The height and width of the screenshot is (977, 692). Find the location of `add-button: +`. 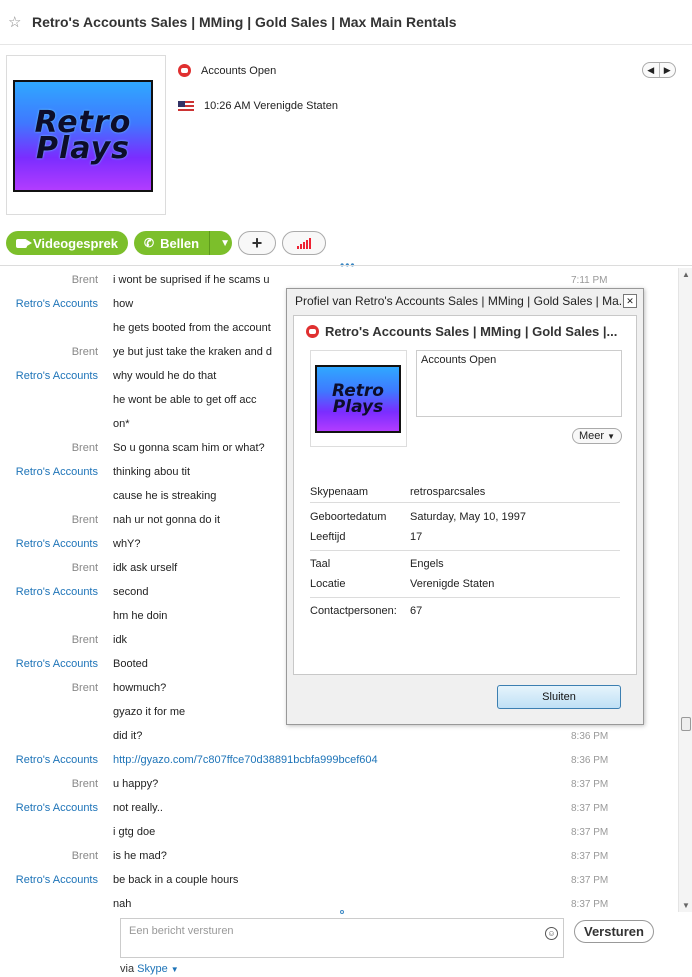

add-button: + is located at coordinates (257, 243).